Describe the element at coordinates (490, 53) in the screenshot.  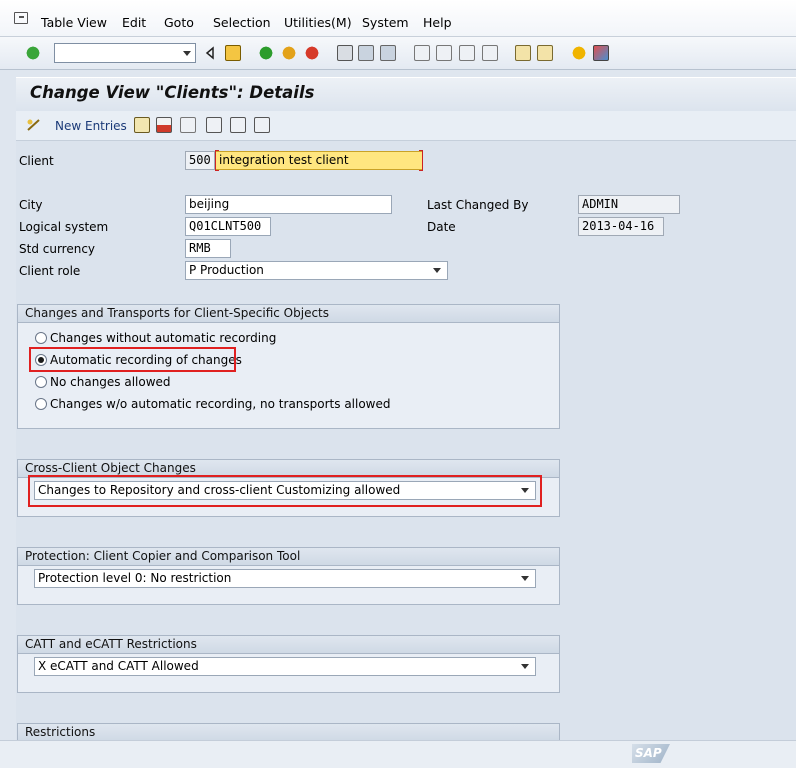
I see `last-page-icon` at that location.